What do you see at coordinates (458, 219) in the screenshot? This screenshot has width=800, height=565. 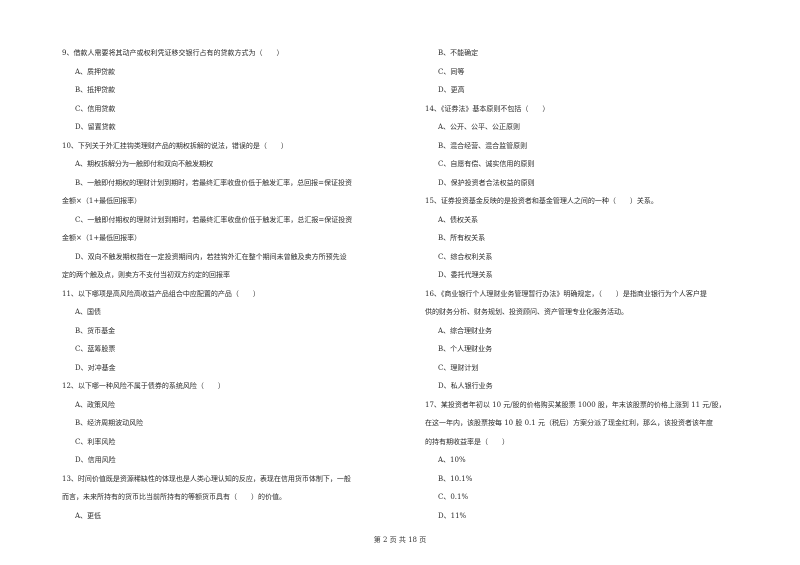 I see `answer-option: A、债权关系` at bounding box center [458, 219].